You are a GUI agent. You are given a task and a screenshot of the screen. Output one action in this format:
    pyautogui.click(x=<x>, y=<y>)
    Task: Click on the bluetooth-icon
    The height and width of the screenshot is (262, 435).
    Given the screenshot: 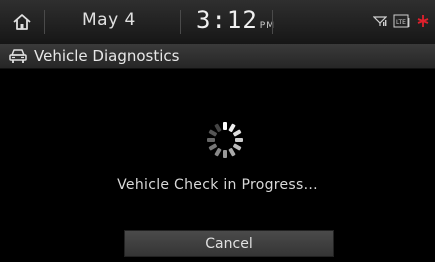 What is the action you would take?
    pyautogui.click(x=423, y=21)
    